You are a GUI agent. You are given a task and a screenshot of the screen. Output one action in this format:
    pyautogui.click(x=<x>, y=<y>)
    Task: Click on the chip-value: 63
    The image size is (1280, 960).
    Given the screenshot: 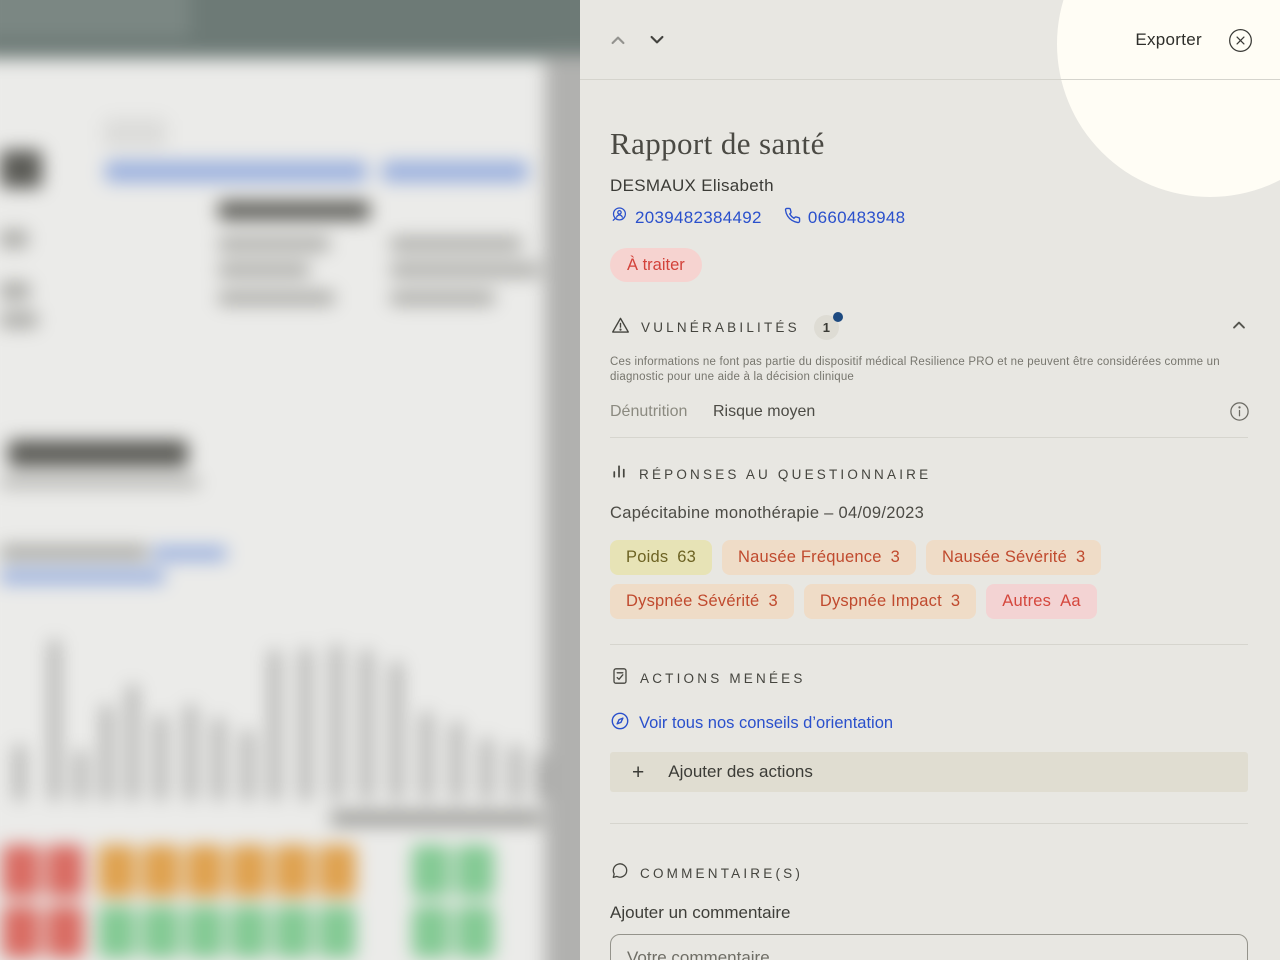 What is the action you would take?
    pyautogui.click(x=687, y=557)
    